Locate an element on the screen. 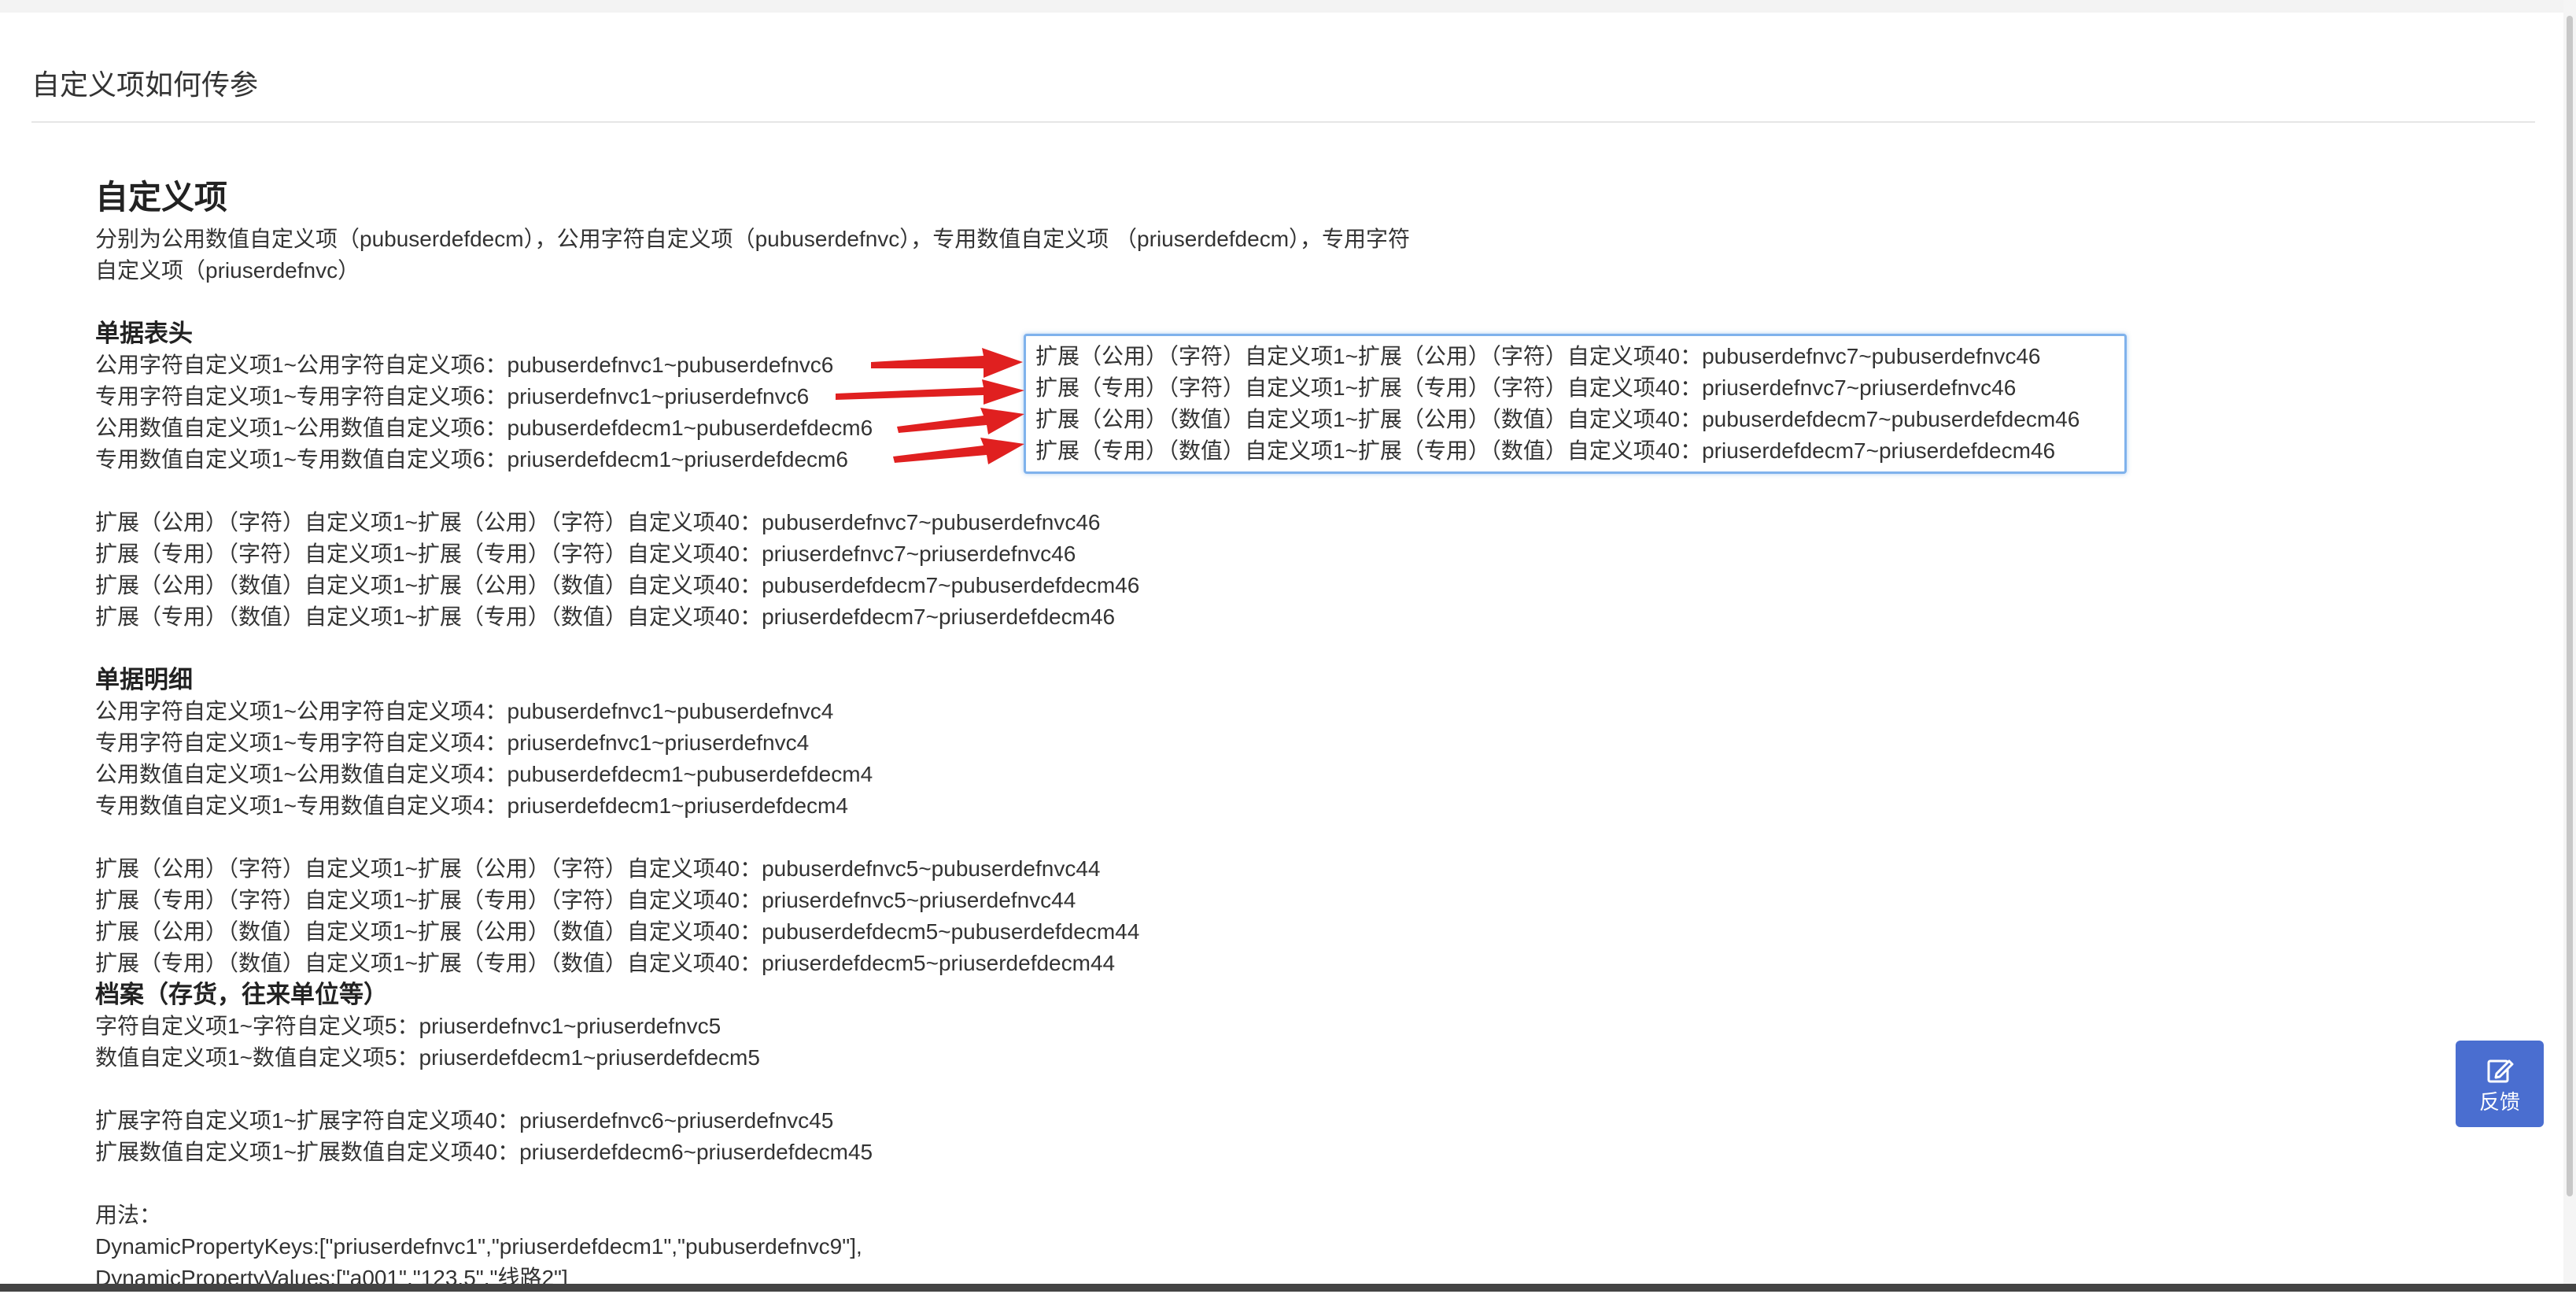 The width and height of the screenshot is (2576, 1294). top-strip is located at coordinates (1288, 6).